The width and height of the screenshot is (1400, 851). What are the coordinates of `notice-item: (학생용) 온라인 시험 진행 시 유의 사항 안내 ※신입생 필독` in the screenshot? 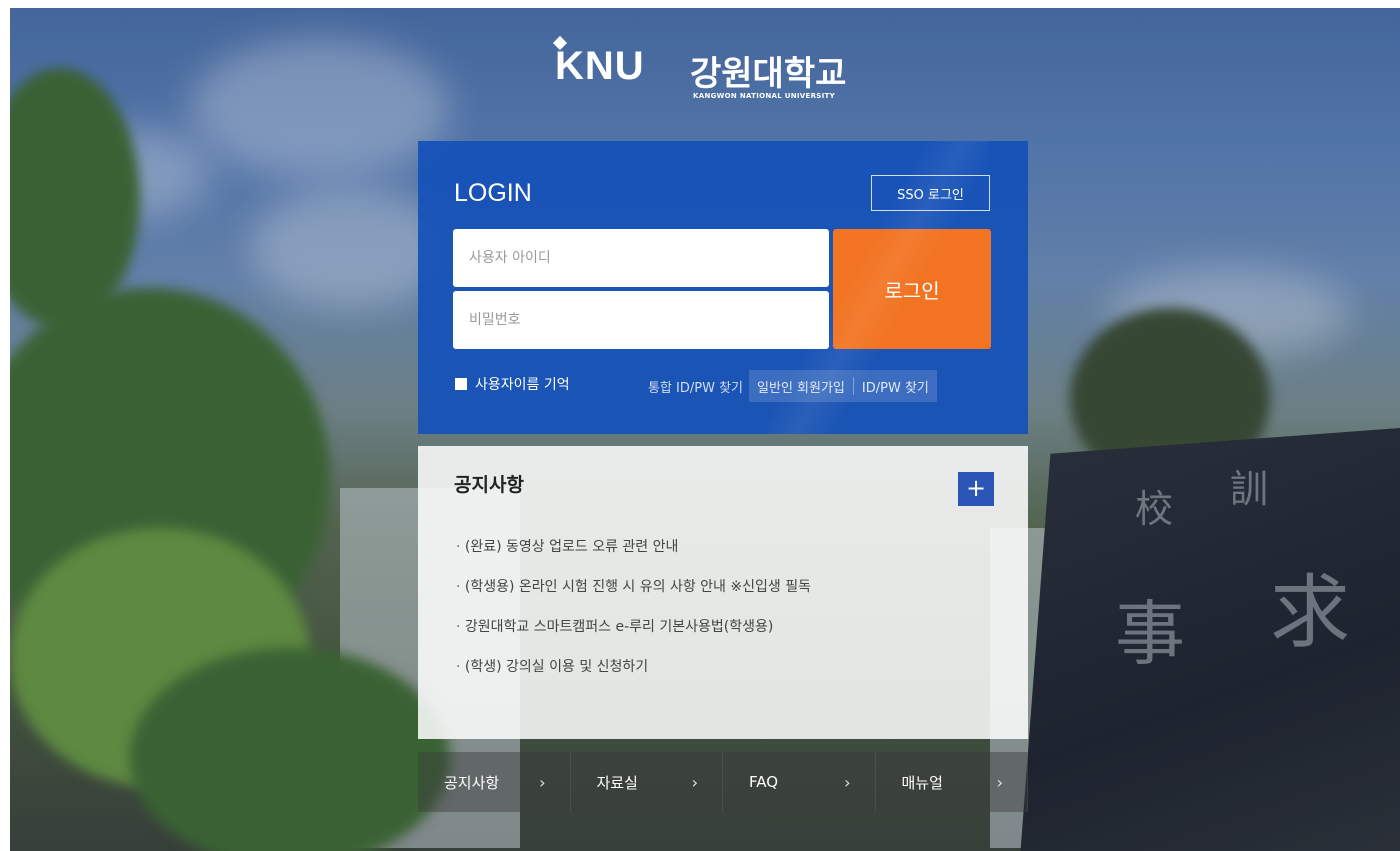 It's located at (633, 596).